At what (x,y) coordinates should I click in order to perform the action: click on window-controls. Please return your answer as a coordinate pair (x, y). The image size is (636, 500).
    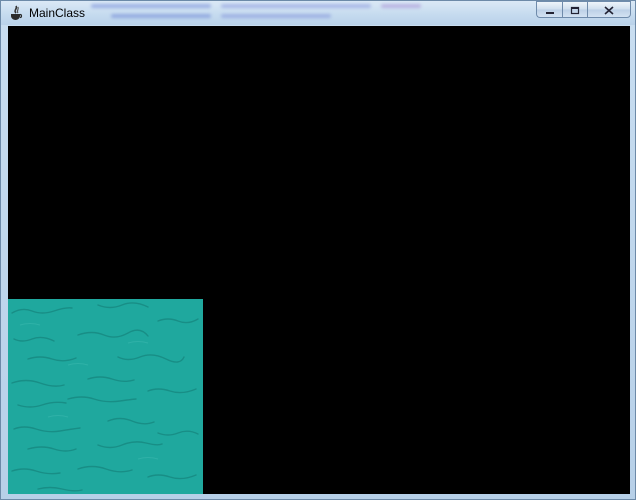
    Looking at the image, I should click on (583, 10).